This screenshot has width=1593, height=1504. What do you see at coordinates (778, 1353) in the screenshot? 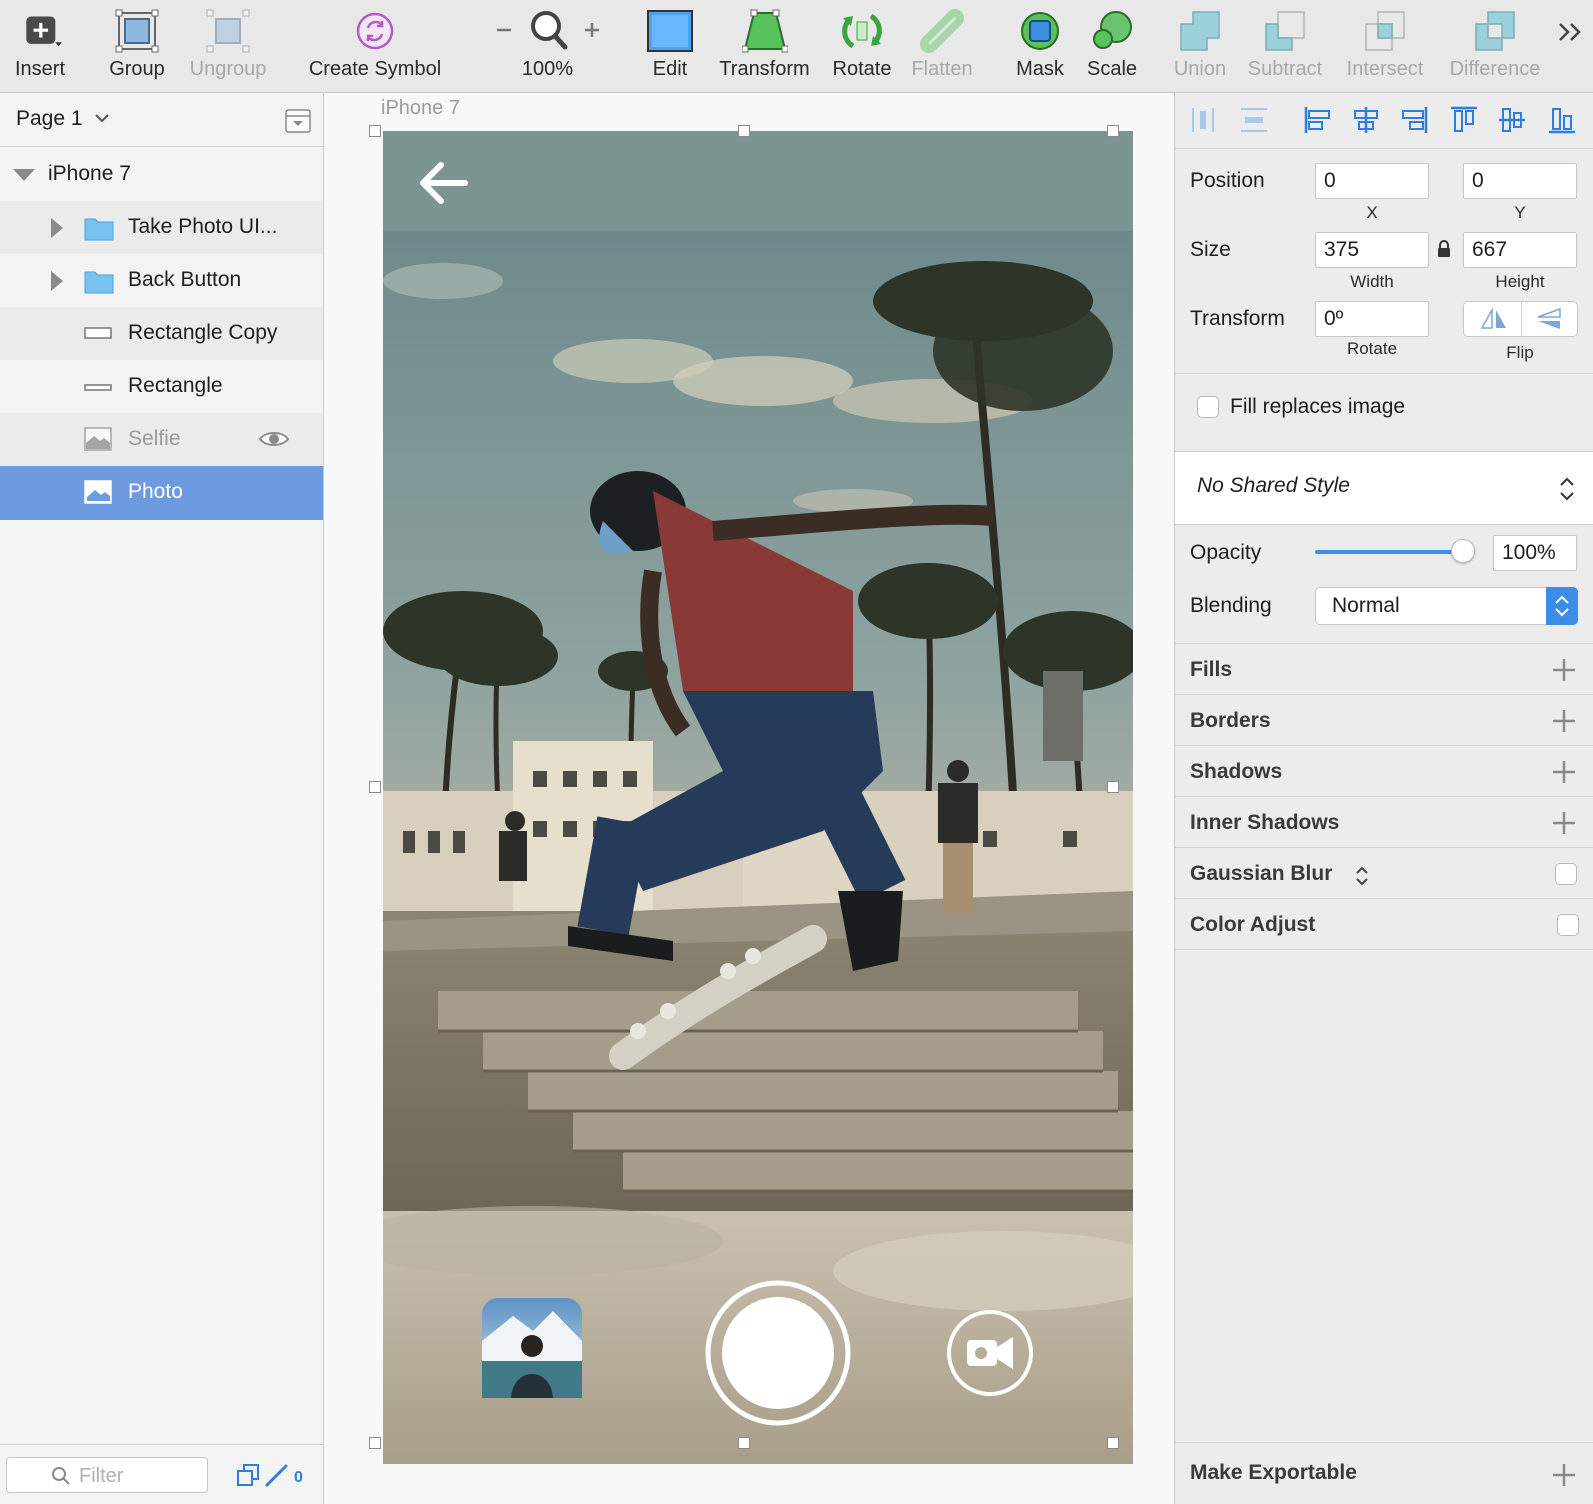
I see `shutter-button` at bounding box center [778, 1353].